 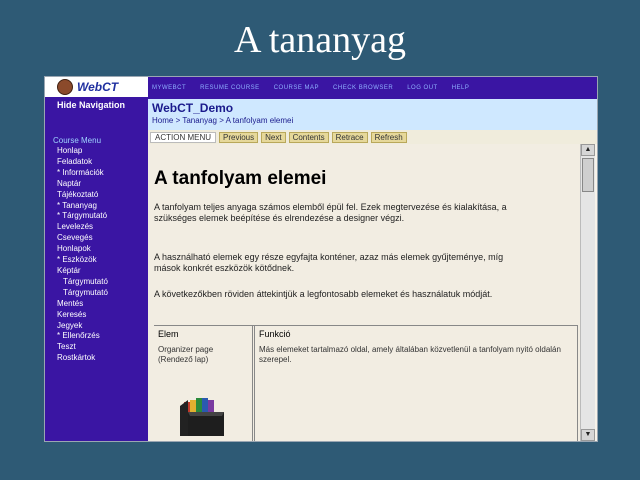 I want to click on menu-item: Honlapok, so click(x=102, y=249).